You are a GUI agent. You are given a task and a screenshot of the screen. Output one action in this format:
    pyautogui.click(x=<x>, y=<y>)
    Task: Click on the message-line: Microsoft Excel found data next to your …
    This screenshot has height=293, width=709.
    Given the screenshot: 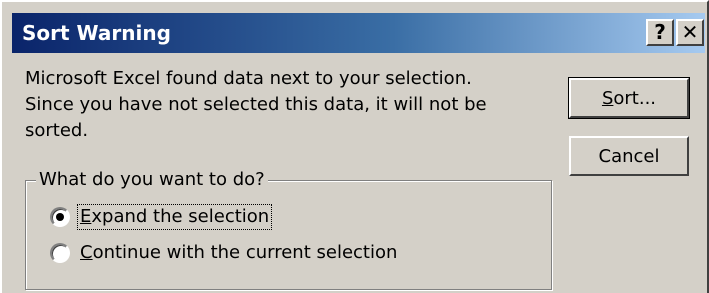 What is the action you would take?
    pyautogui.click(x=248, y=78)
    